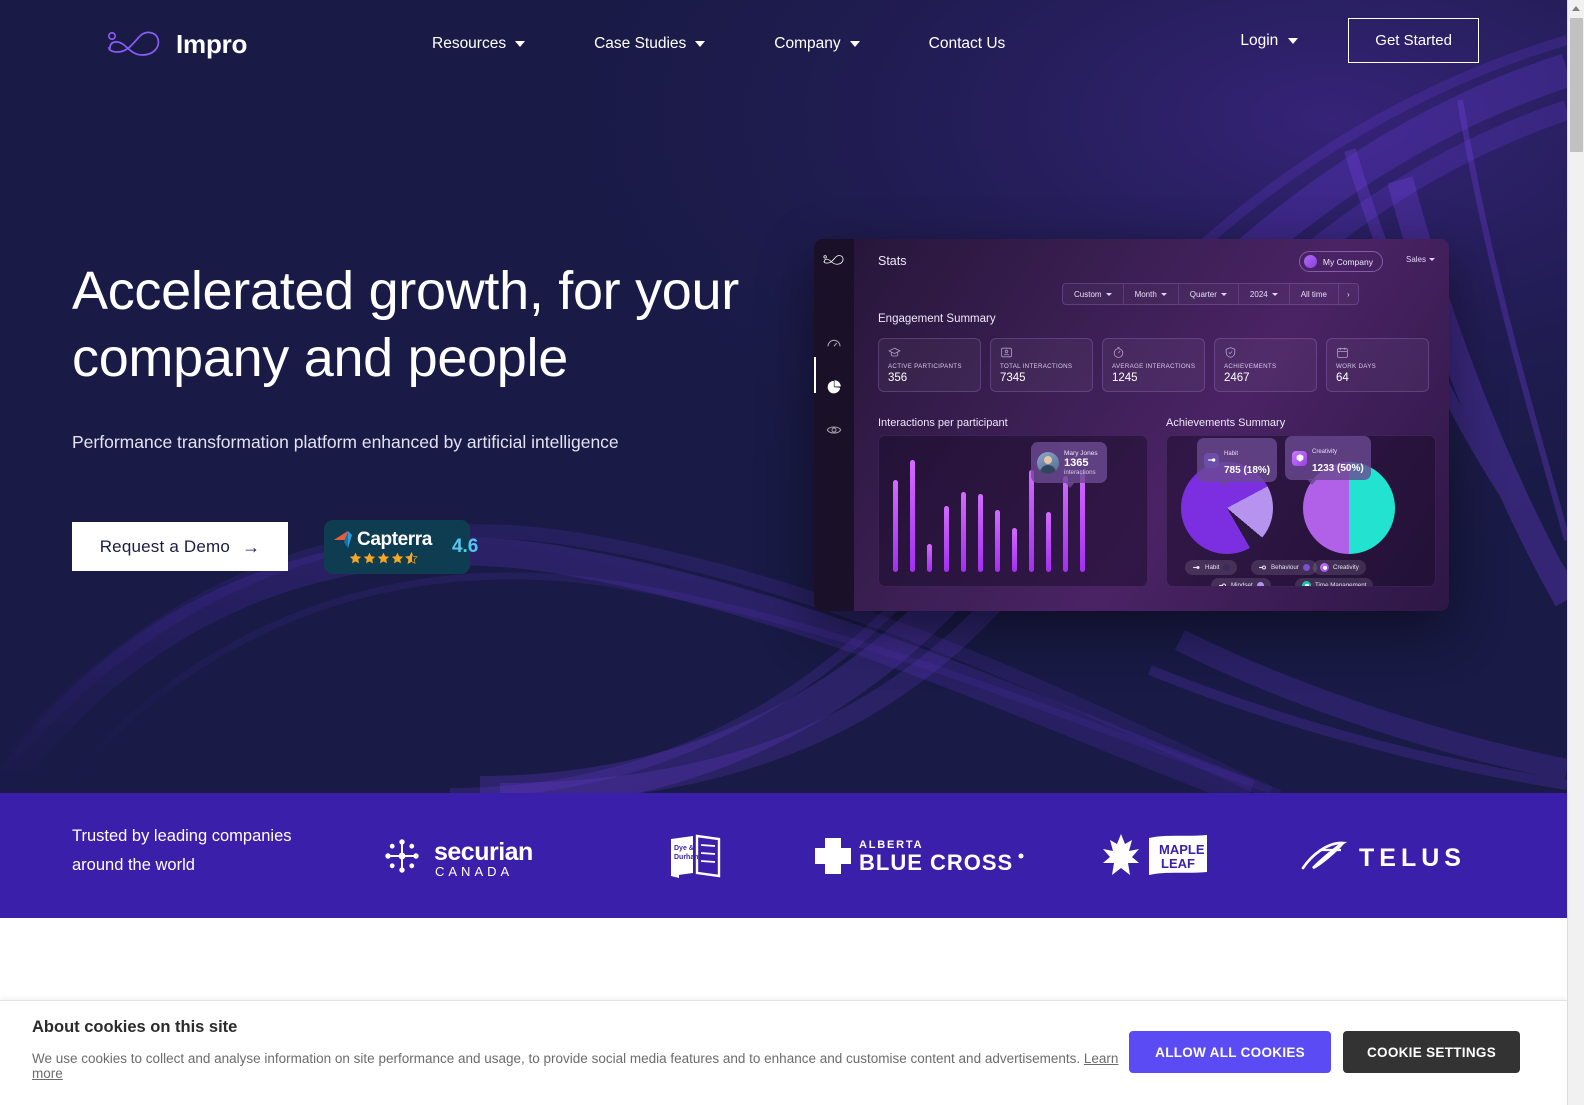 This screenshot has width=1584, height=1105. I want to click on nav-item-contact-us: Contact Us, so click(967, 44).